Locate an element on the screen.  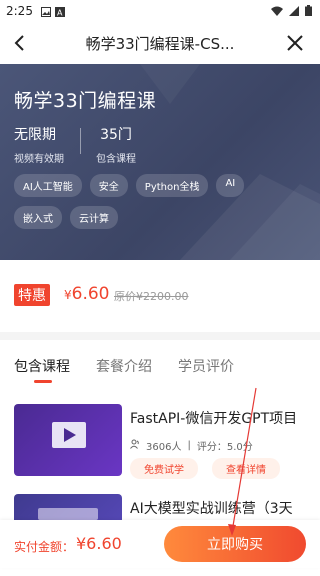
tab-included-courses: 包含课程 is located at coordinates (42, 366).